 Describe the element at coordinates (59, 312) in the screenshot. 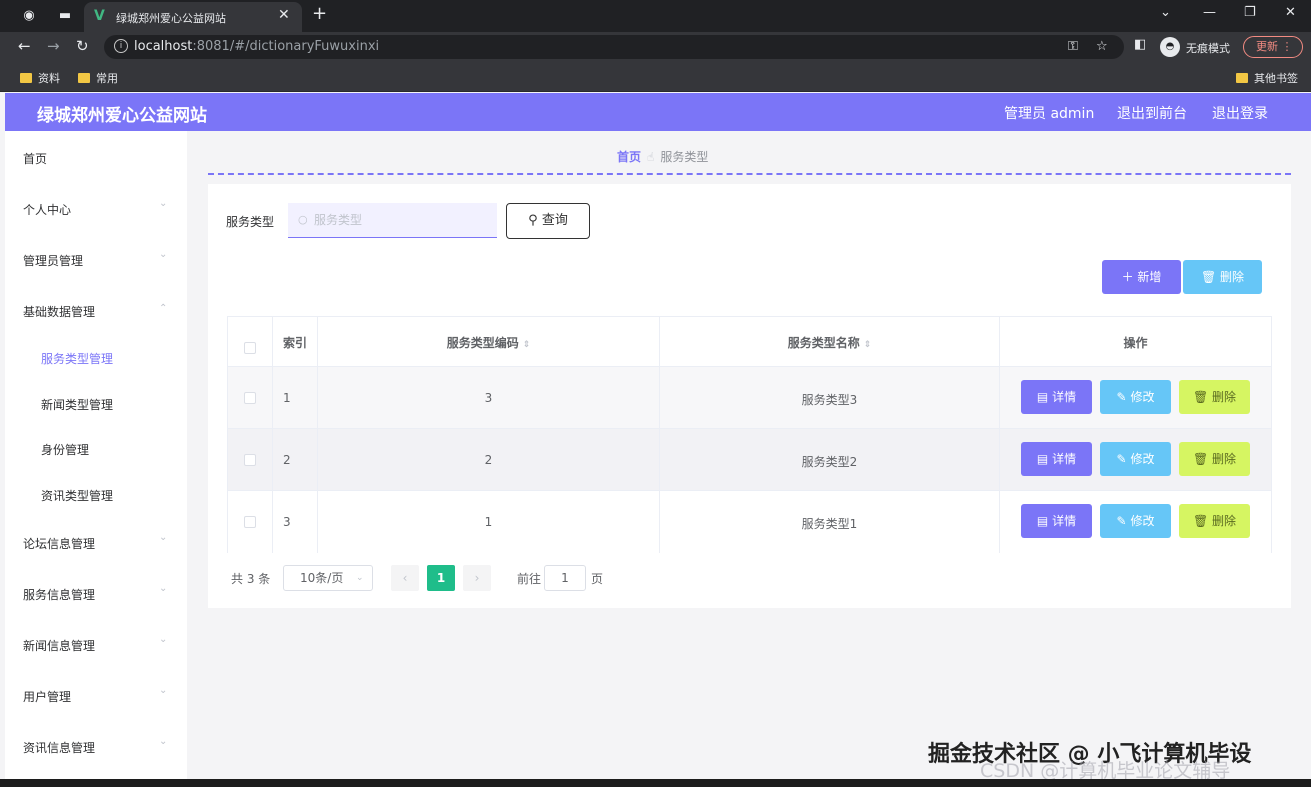

I see `sidebar-item-label: 基础数据管理` at that location.